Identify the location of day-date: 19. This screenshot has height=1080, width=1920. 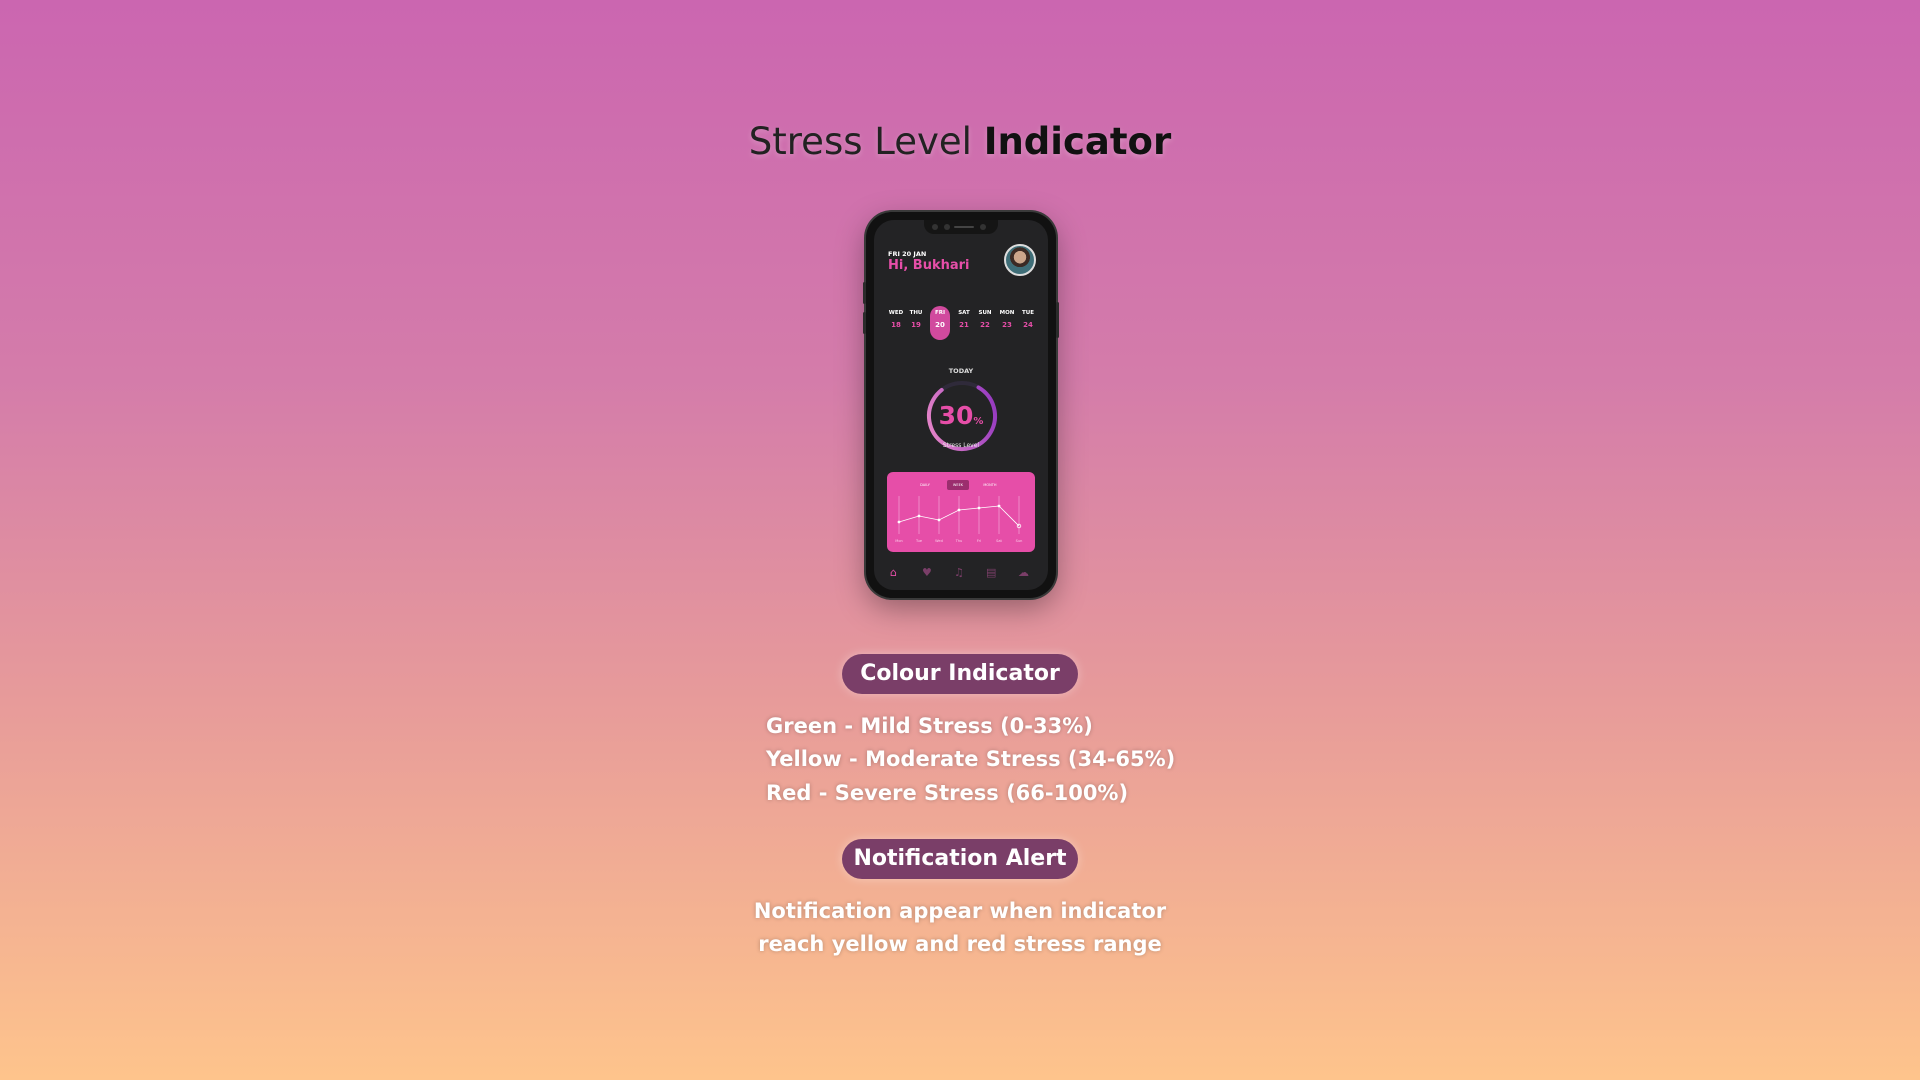
(916, 325).